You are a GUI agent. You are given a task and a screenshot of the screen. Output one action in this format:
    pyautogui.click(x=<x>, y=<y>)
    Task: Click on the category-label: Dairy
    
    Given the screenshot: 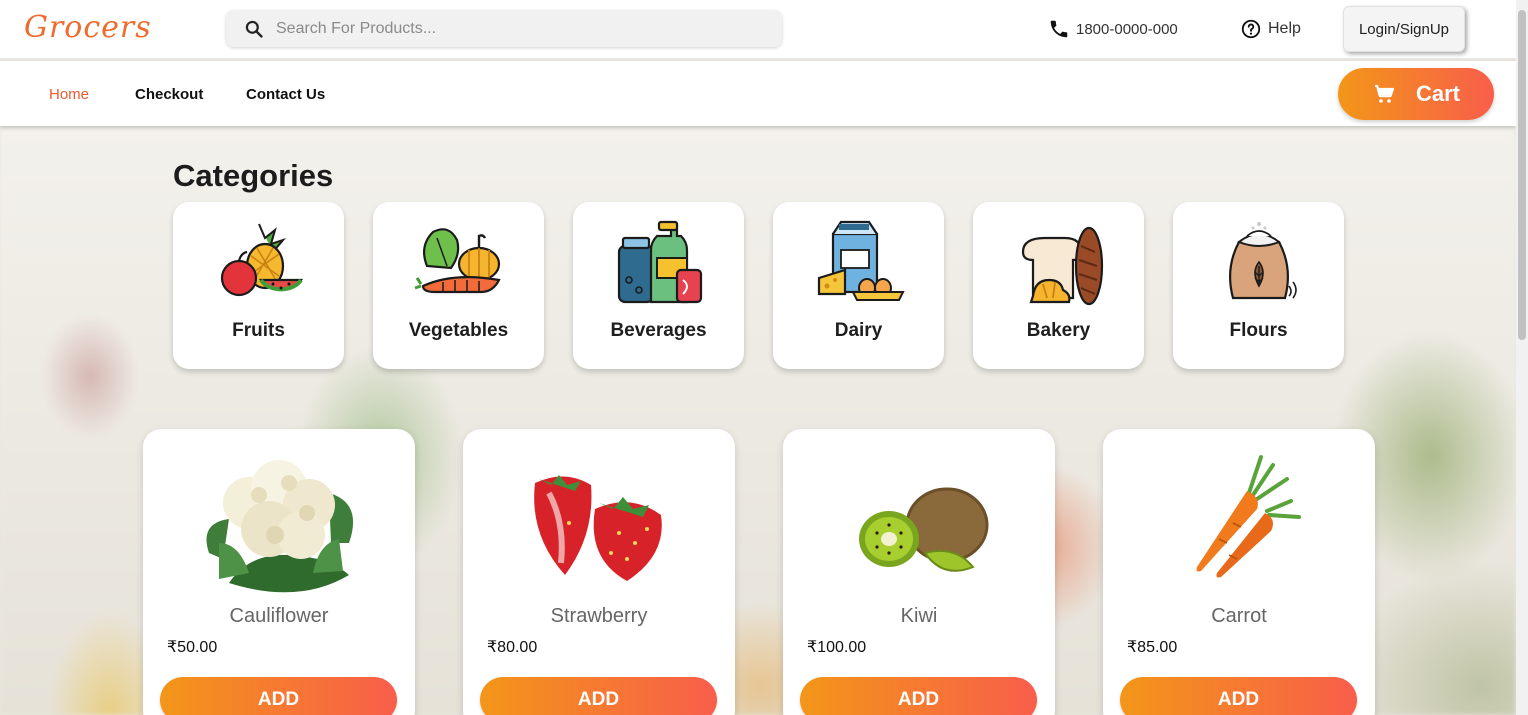 What is the action you would take?
    pyautogui.click(x=858, y=330)
    